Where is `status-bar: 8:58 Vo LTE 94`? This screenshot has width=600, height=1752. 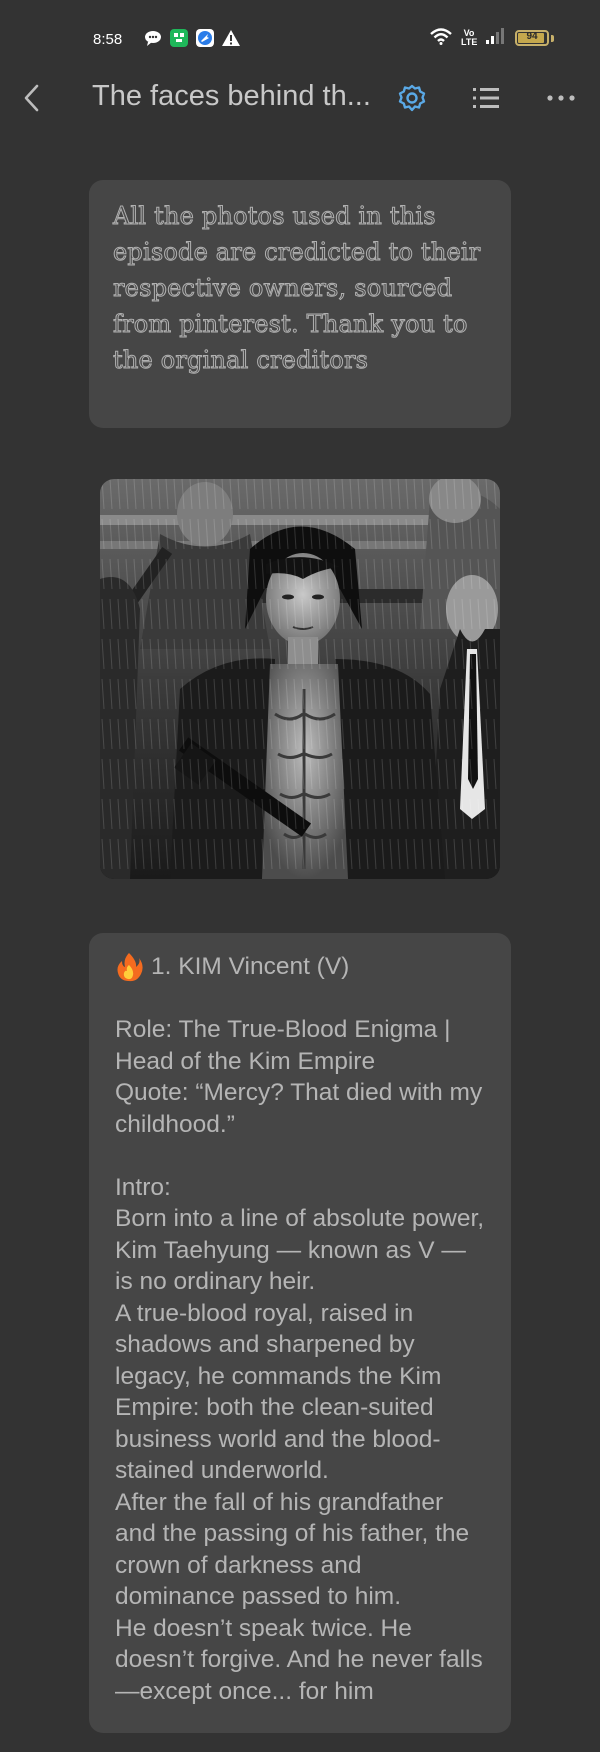
status-bar: 8:58 Vo LTE 94 is located at coordinates (300, 40).